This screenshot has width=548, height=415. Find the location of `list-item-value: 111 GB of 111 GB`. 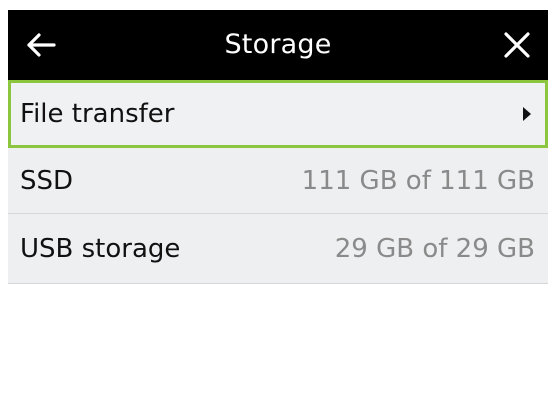

list-item-value: 111 GB of 111 GB is located at coordinates (418, 180).